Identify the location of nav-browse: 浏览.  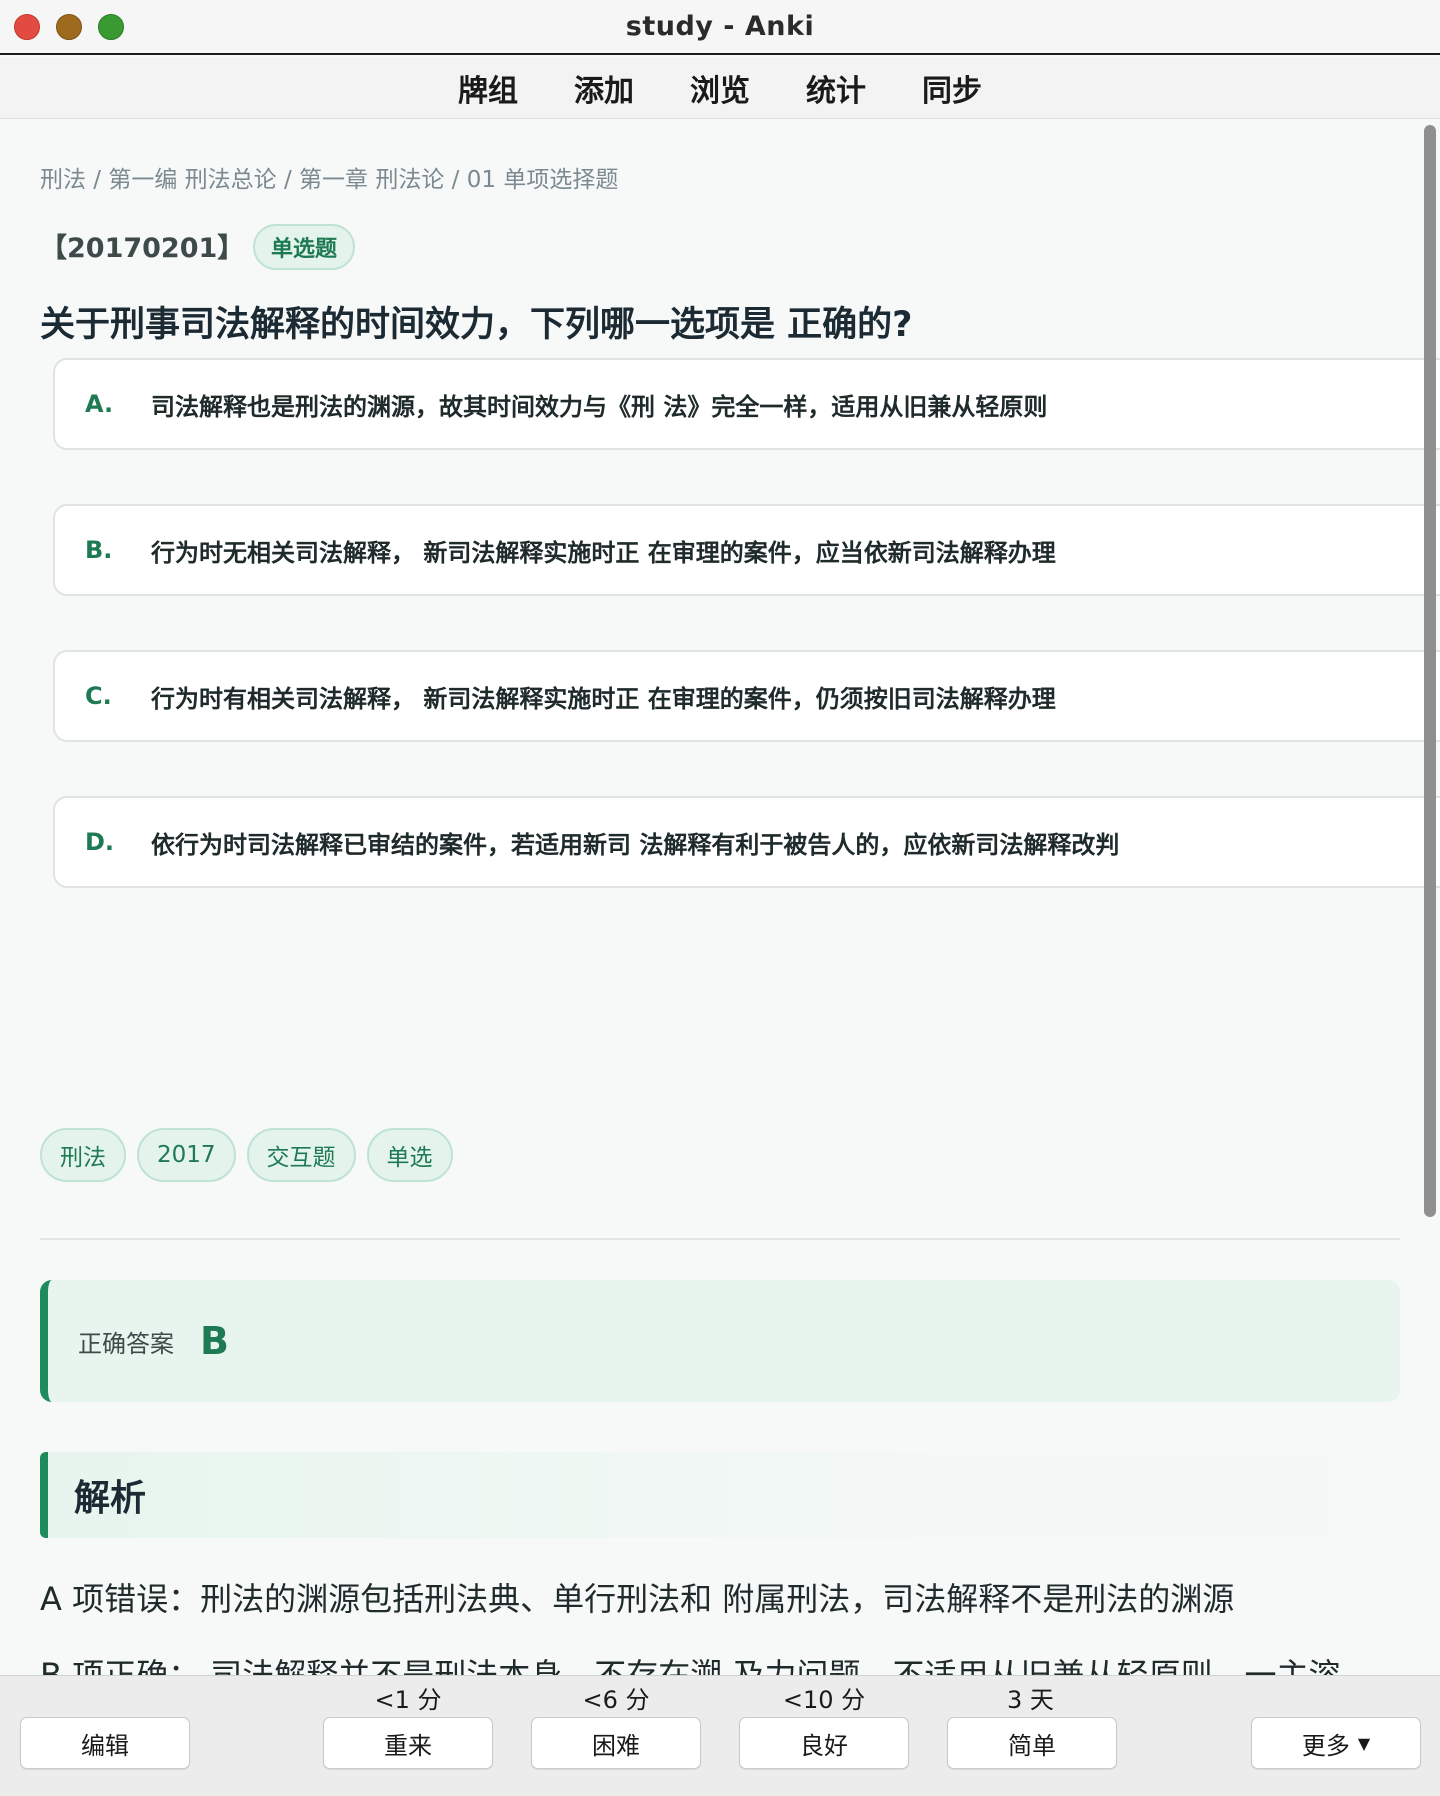
(720, 88).